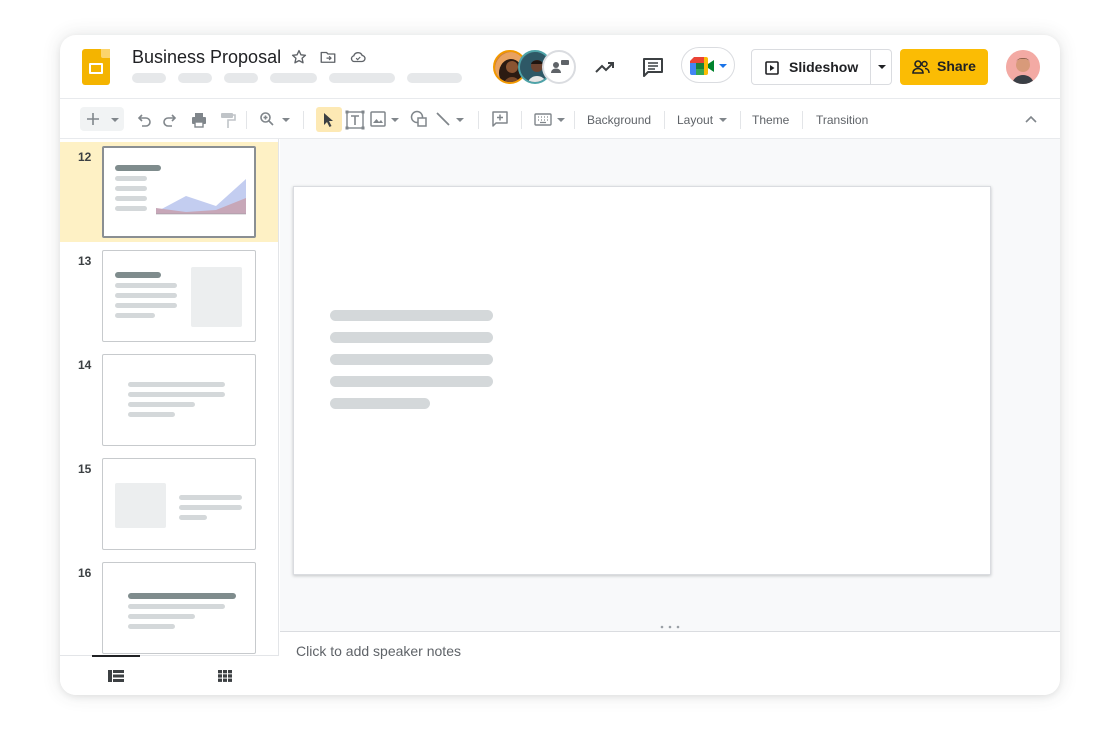 Image resolution: width=1120 pixels, height=730 pixels. What do you see at coordinates (116, 676) in the screenshot?
I see `filmstrip-view-icon` at bounding box center [116, 676].